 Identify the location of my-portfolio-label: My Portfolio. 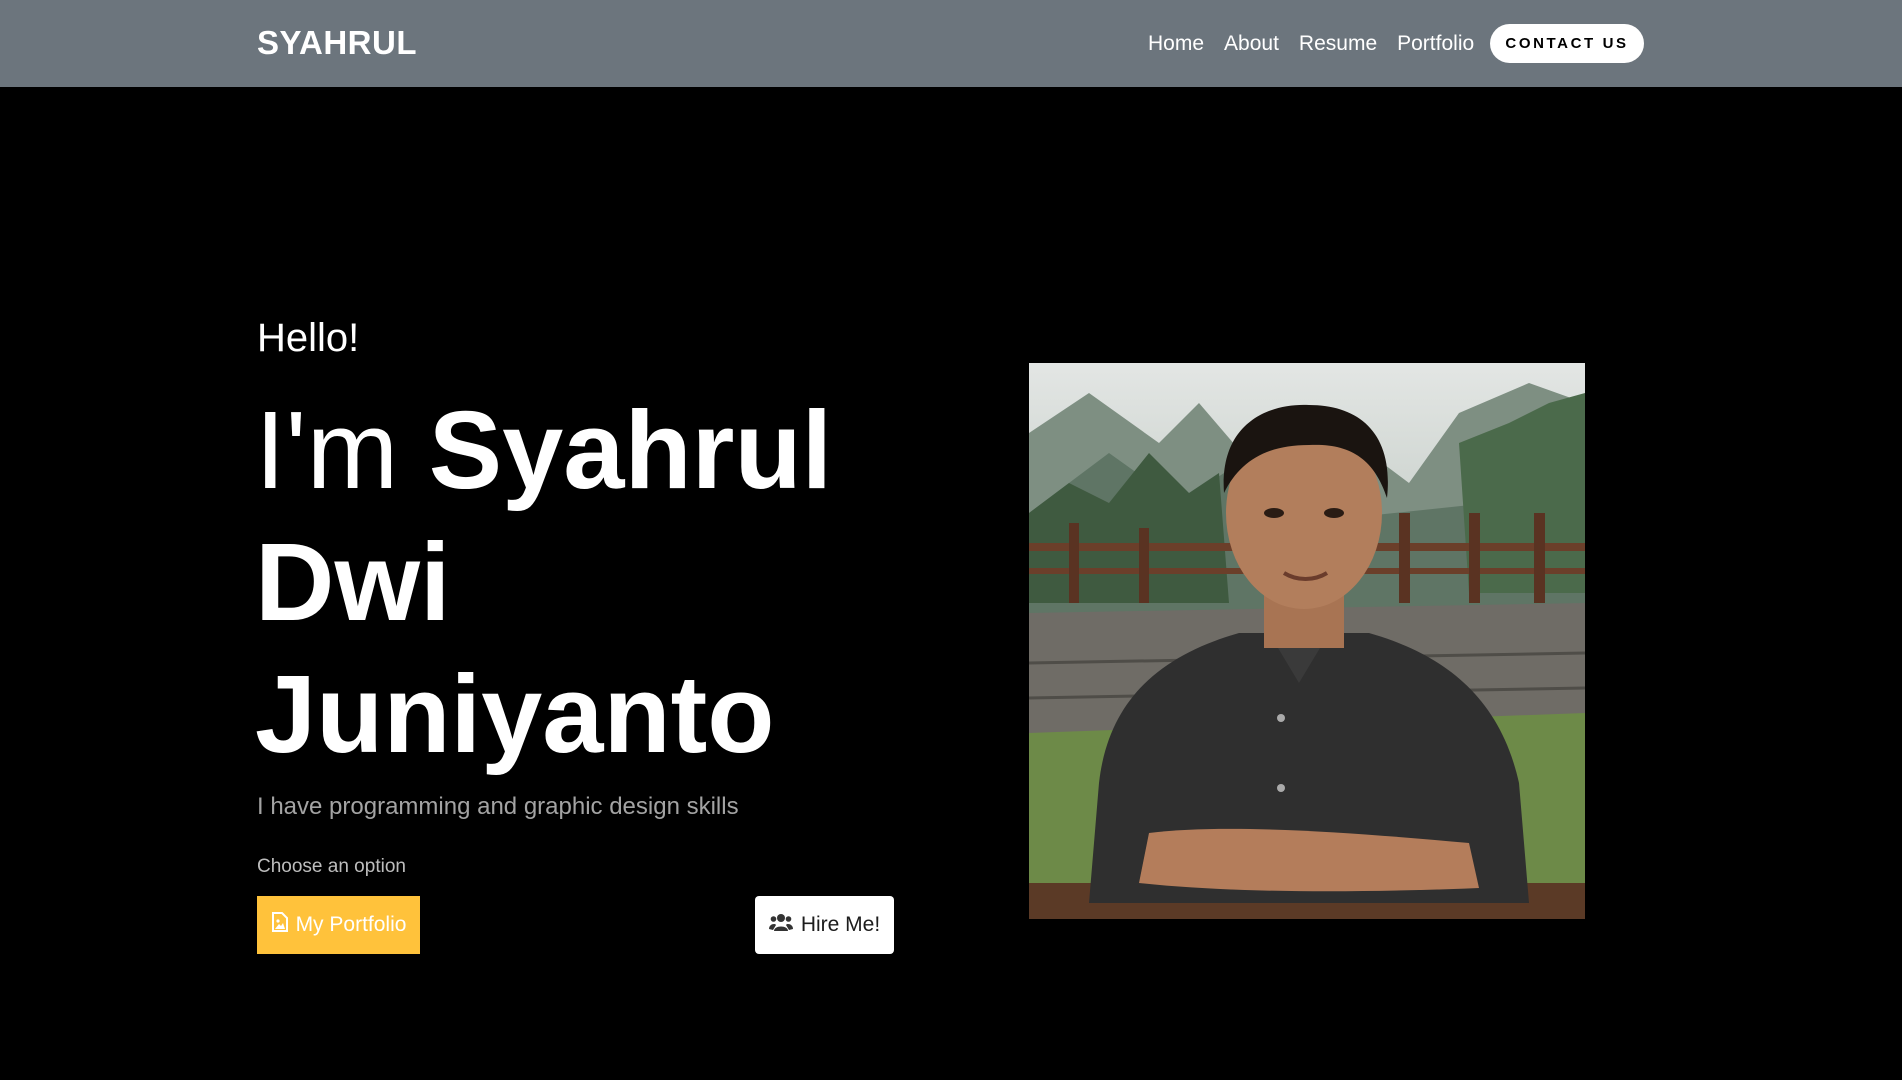
(351, 924).